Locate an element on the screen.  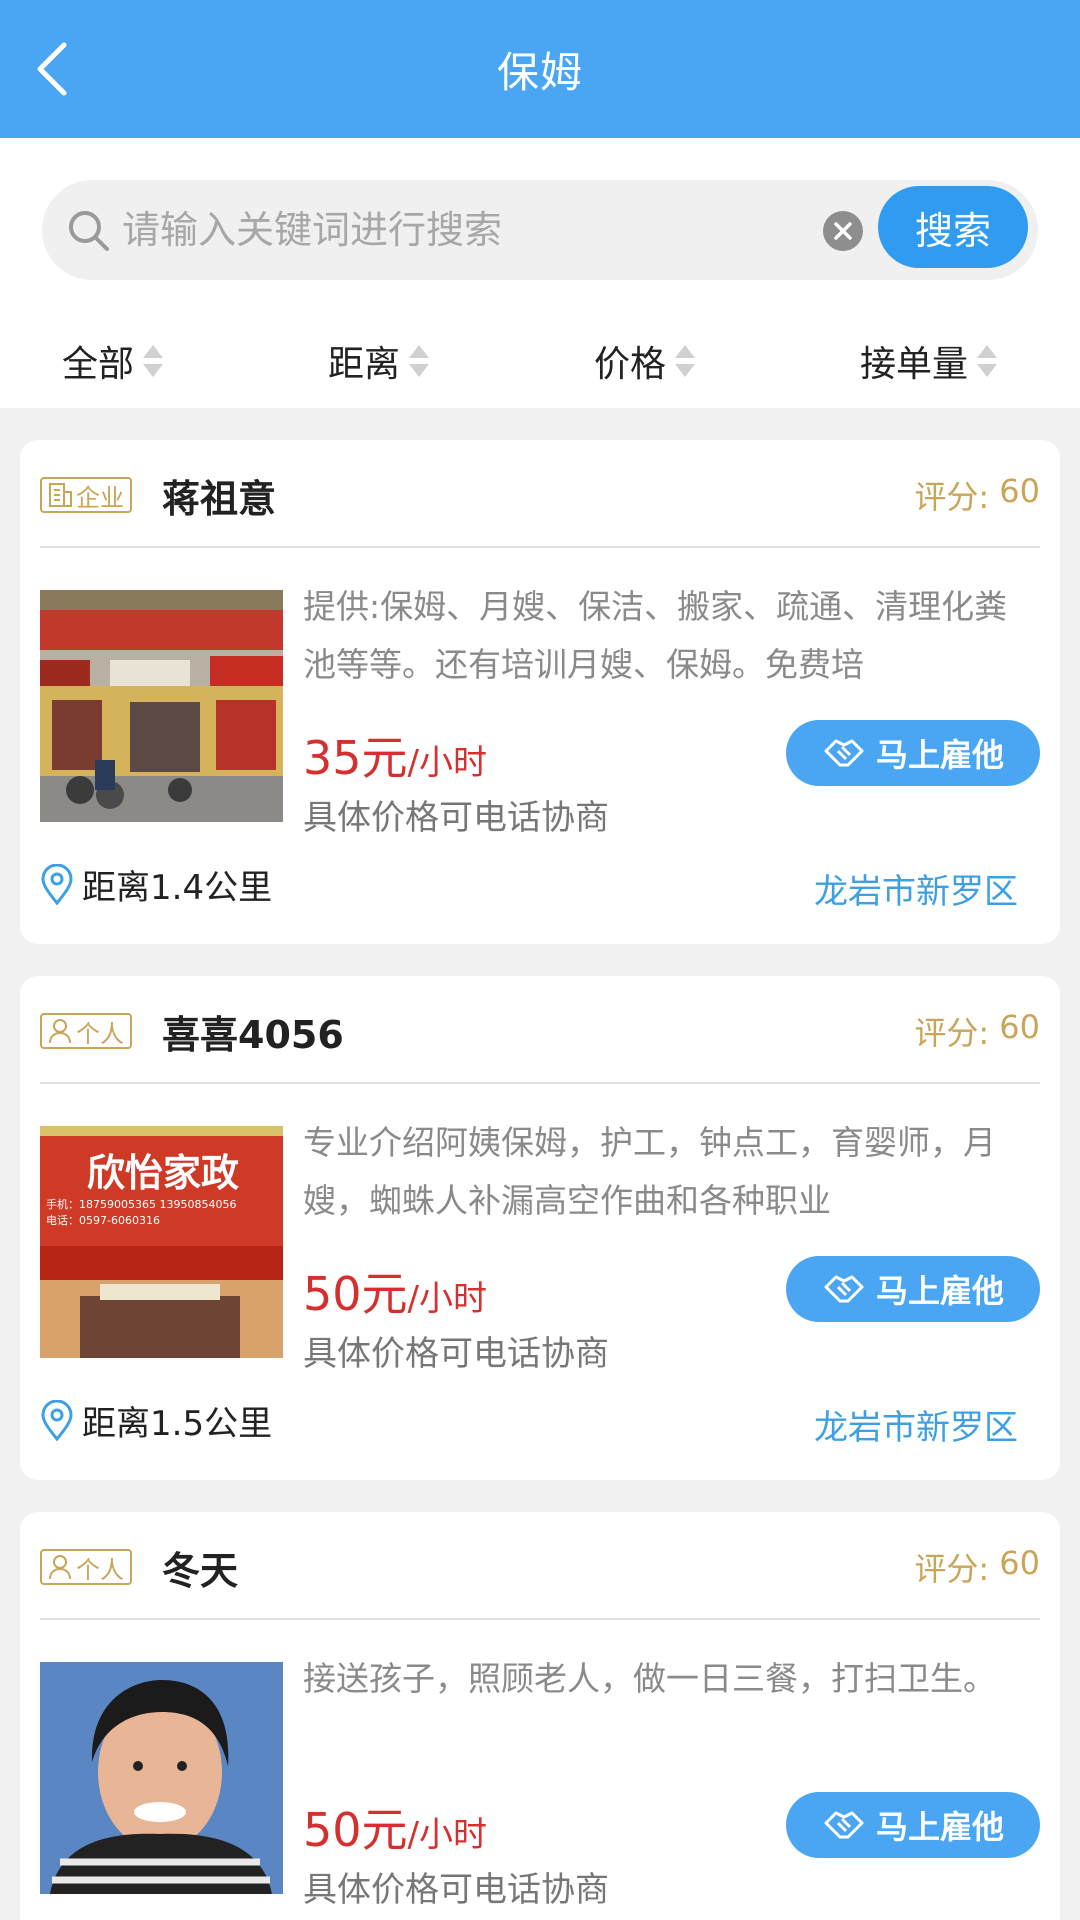
price: 35元/小时 is located at coordinates (395, 755).